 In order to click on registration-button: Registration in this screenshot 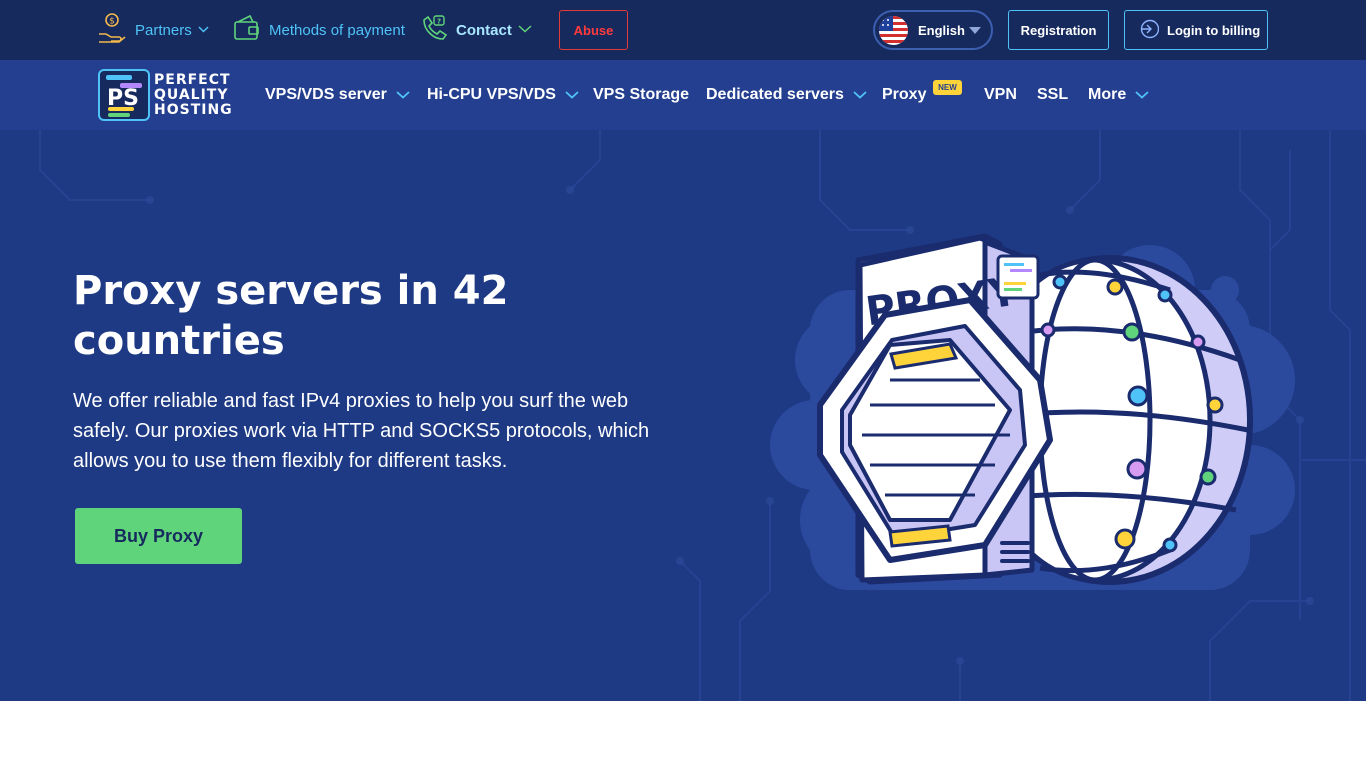, I will do `click(1058, 30)`.